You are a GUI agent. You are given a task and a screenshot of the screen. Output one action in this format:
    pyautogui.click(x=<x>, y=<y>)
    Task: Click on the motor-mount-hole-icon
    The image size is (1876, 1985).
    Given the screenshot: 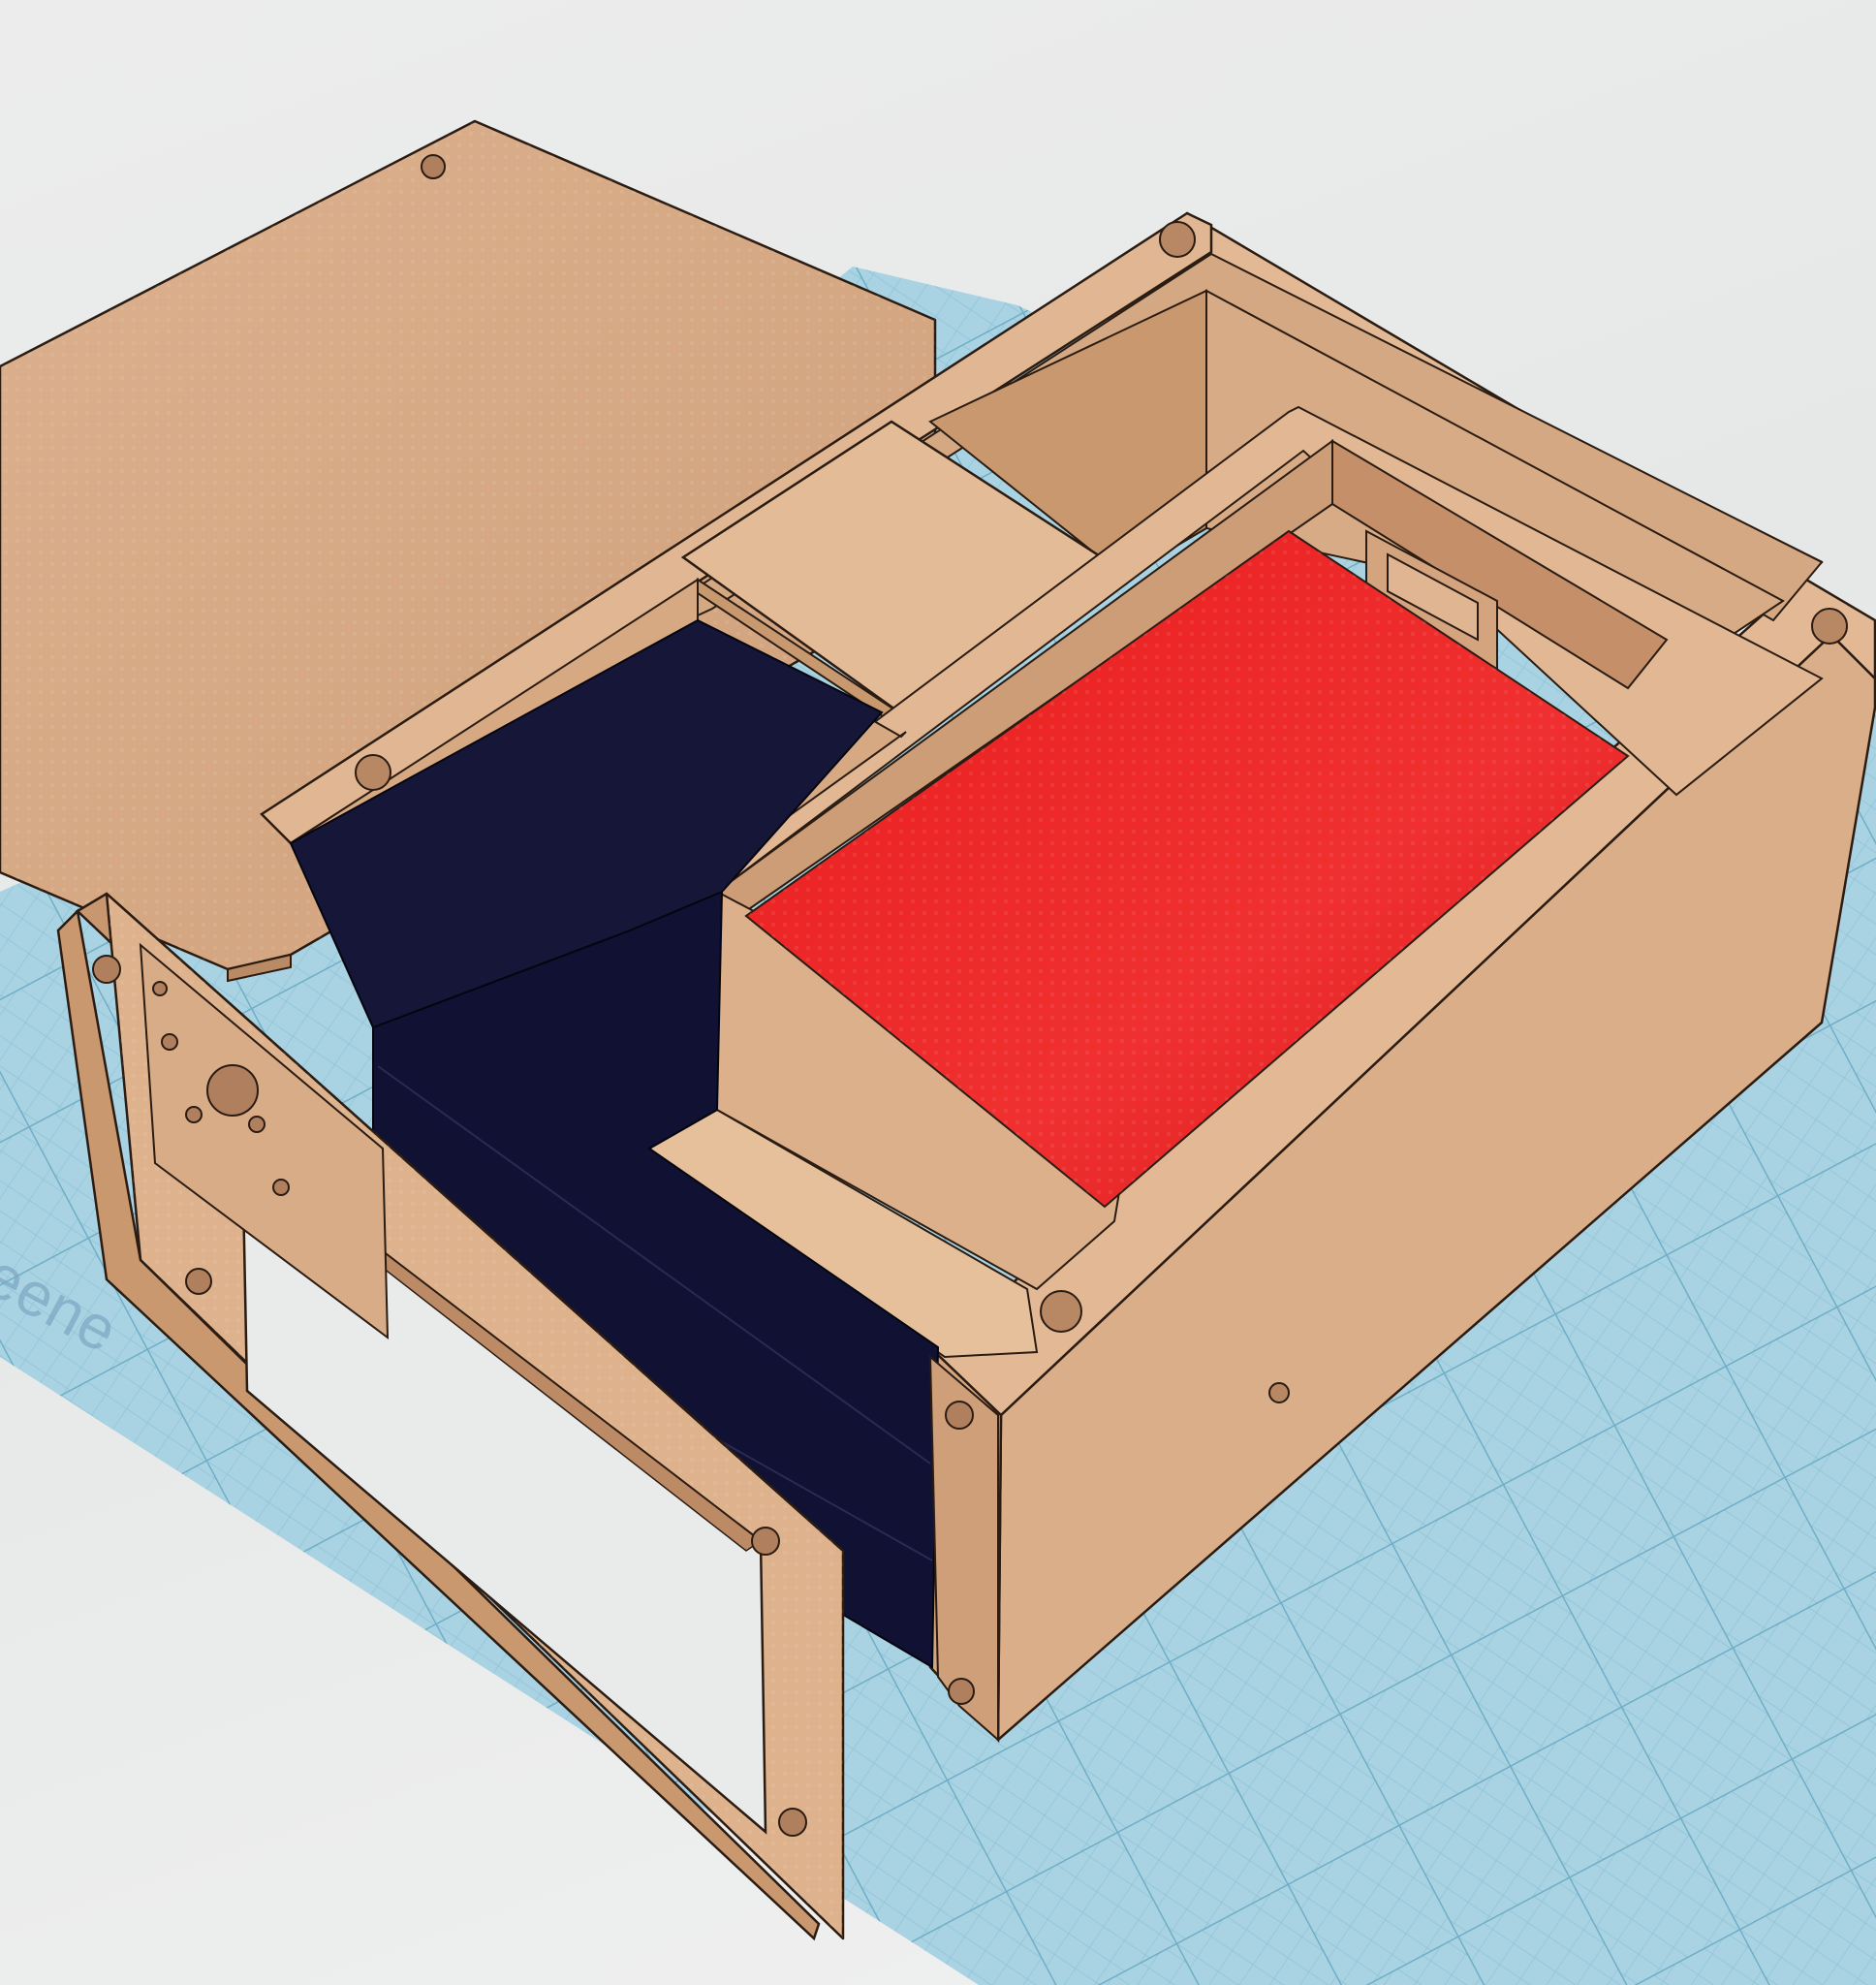 What is the action you would take?
    pyautogui.click(x=233, y=1090)
    